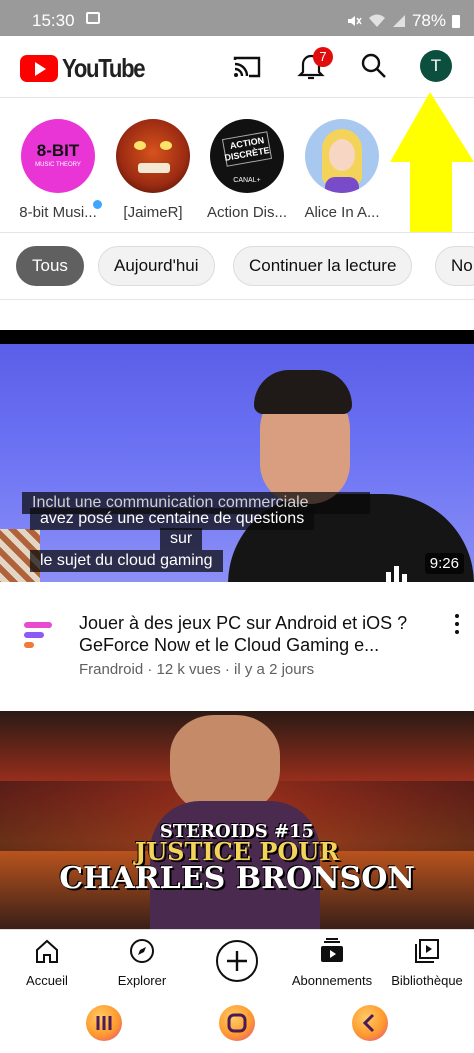 The height and width of the screenshot is (1053, 474). Describe the element at coordinates (93, 18) in the screenshot. I see `gallery-icon` at that location.